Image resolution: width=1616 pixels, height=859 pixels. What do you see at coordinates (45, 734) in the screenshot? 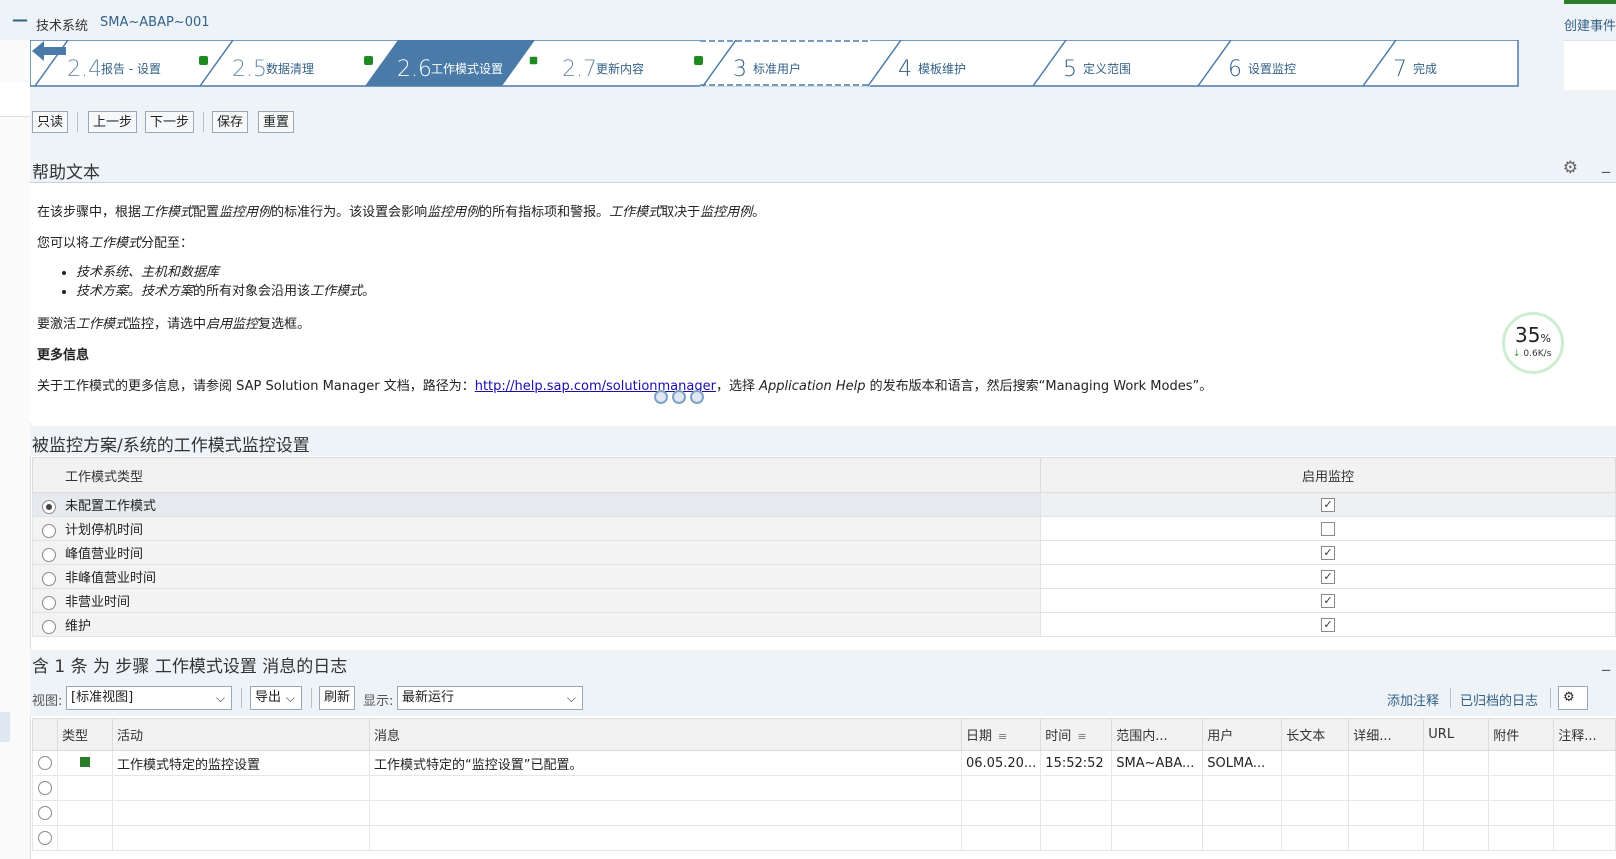
I see `column-header-select` at bounding box center [45, 734].